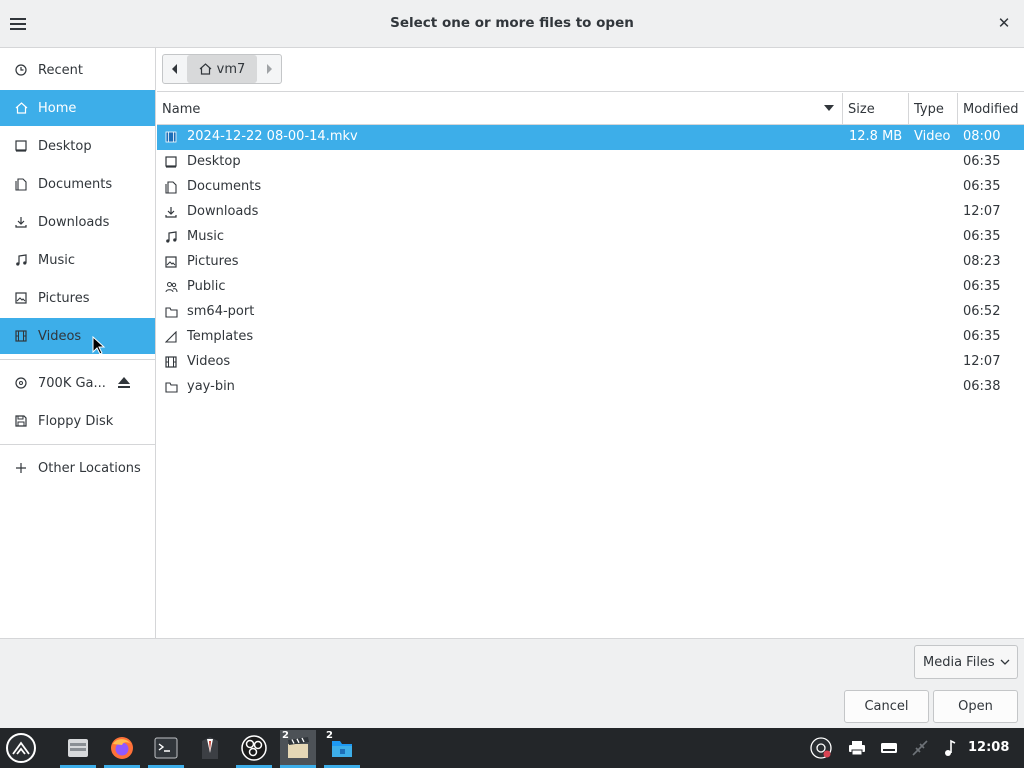 This screenshot has width=1024, height=768. Describe the element at coordinates (231, 69) in the screenshot. I see `path-home-label: vm7` at that location.